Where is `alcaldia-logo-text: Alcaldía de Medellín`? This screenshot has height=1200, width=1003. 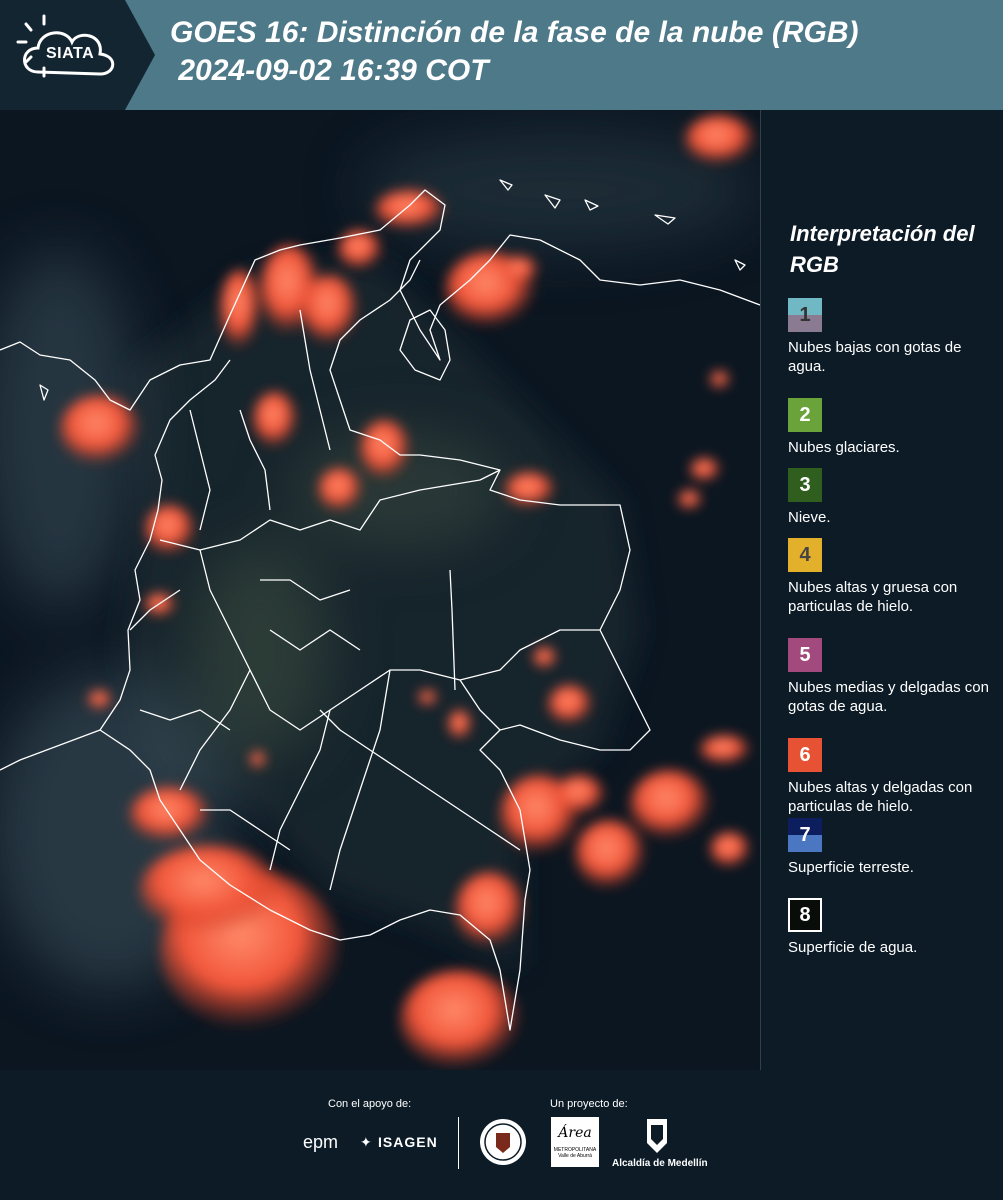
alcaldia-logo-text: Alcaldía de Medellín is located at coordinates (660, 1163).